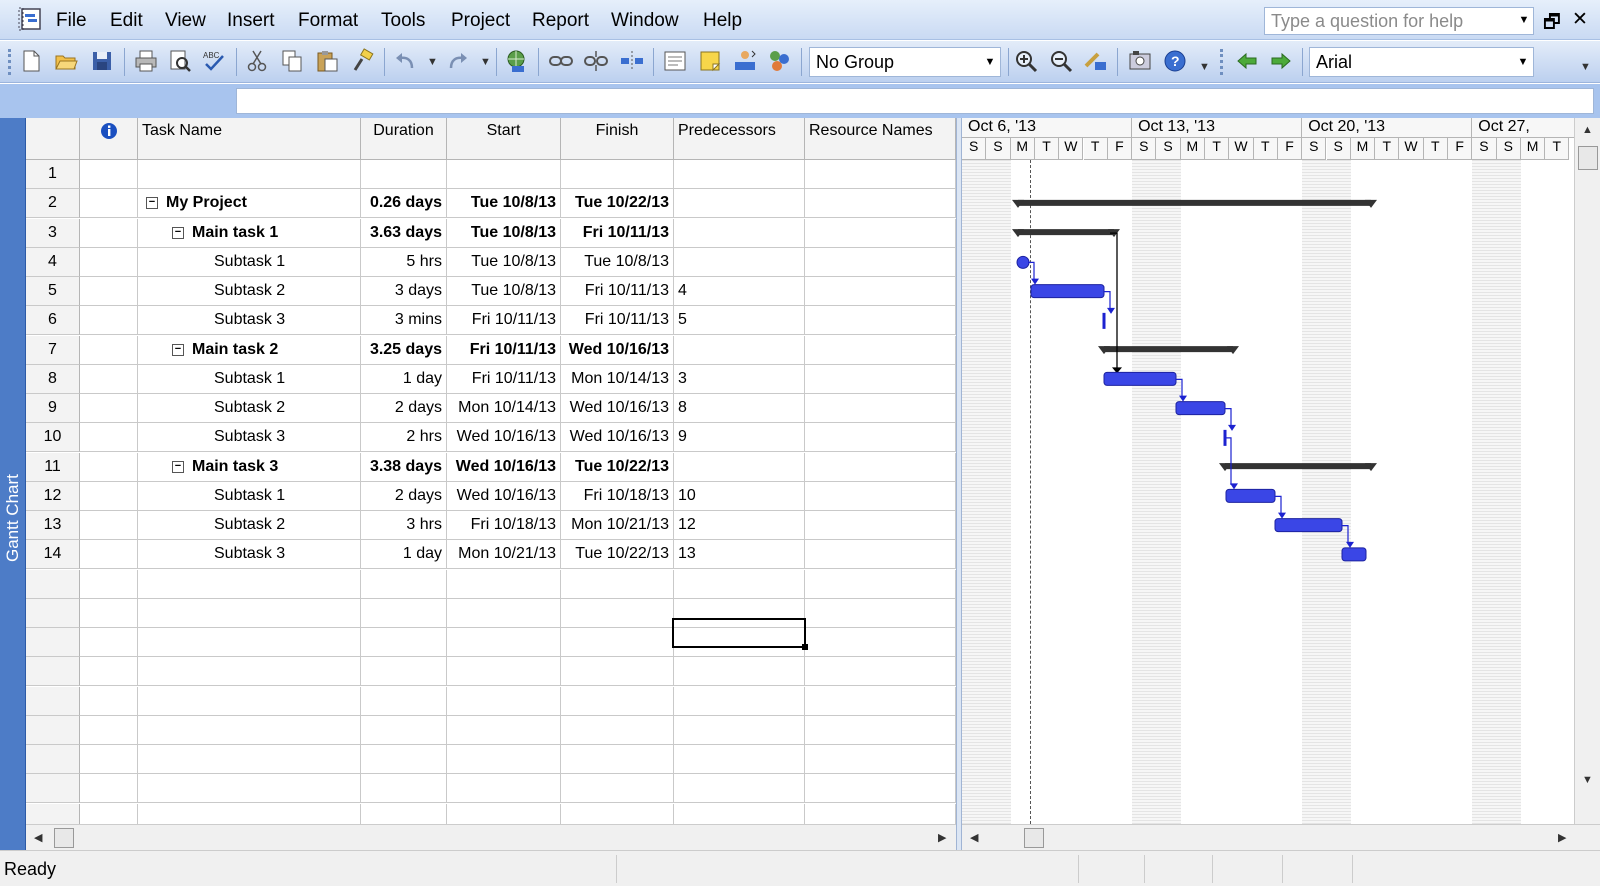 The image size is (1600, 886). I want to click on group-dropdown-icon: ▼, so click(990, 62).